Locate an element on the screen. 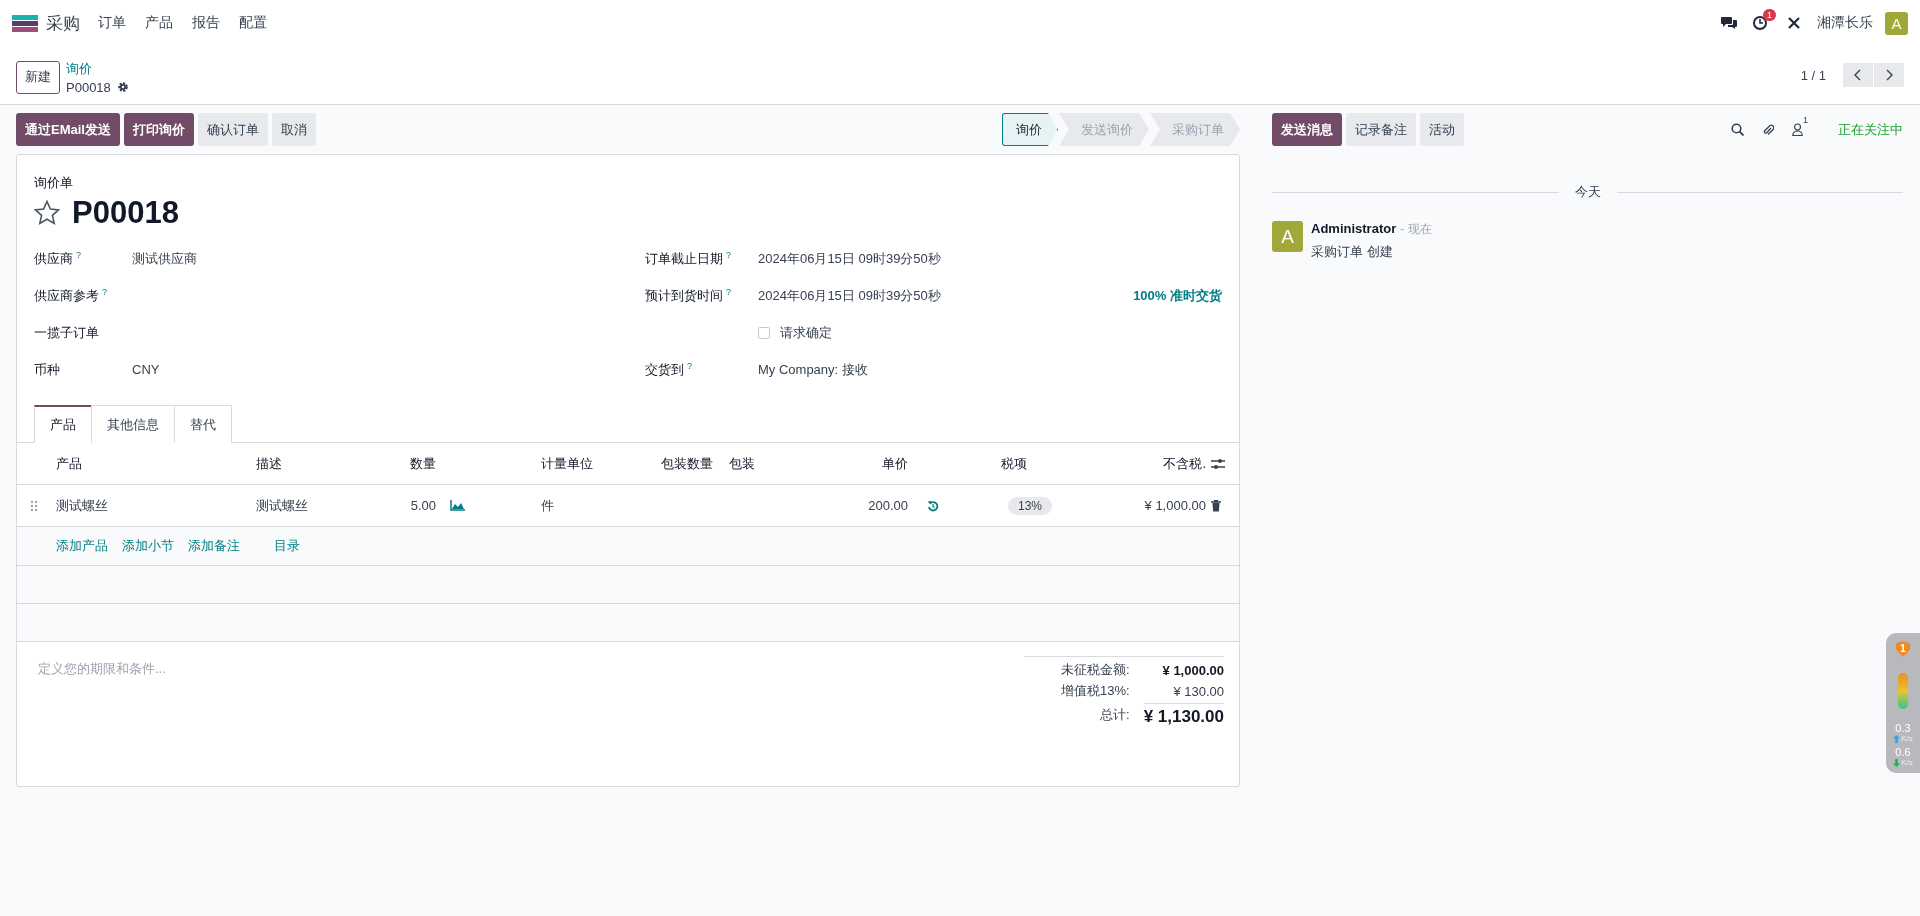 Image resolution: width=1920 pixels, height=916 pixels. column-header: 产品 is located at coordinates (151, 463).